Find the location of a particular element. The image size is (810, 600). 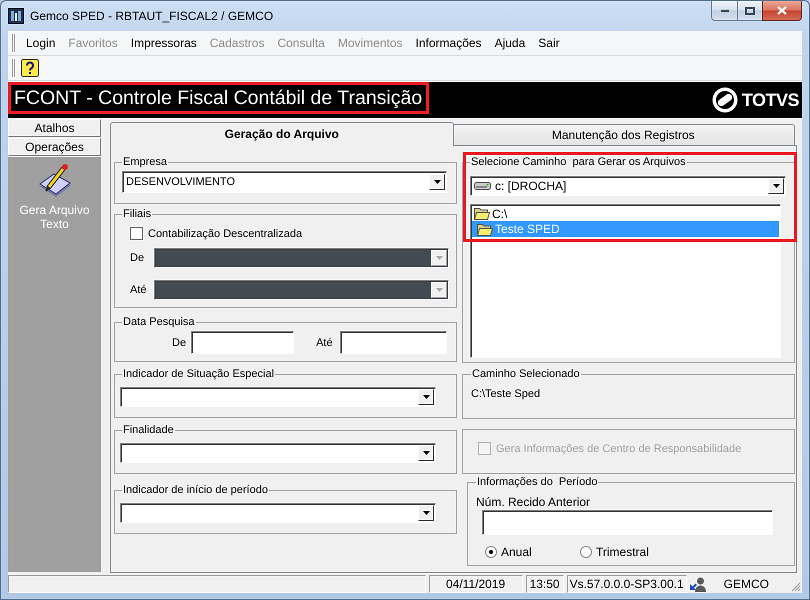

group-label: Indicador de início de período is located at coordinates (195, 490).